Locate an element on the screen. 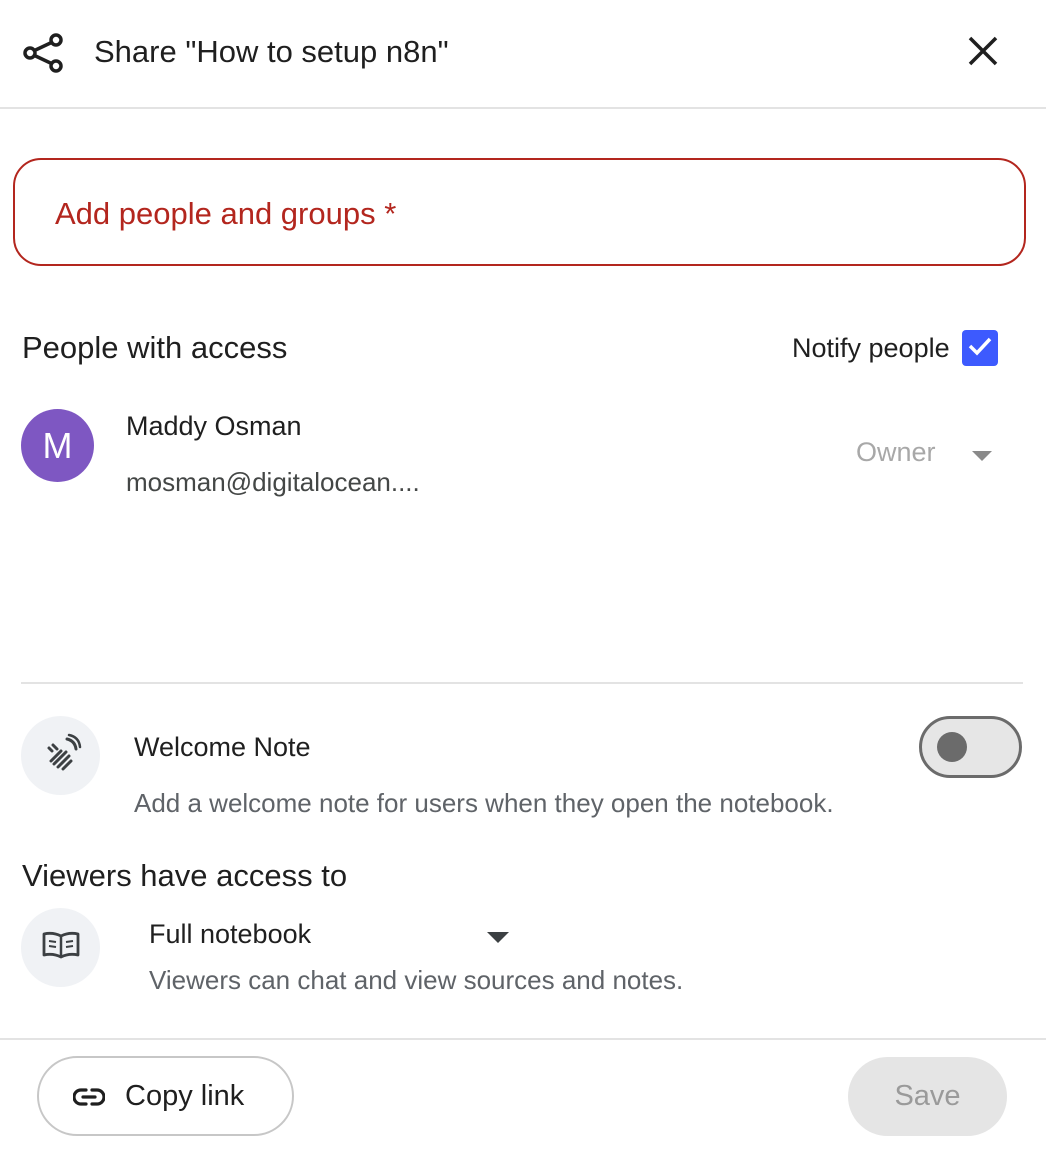 Image resolution: width=1046 pixels, height=1154 pixels. share-icon is located at coordinates (43, 53).